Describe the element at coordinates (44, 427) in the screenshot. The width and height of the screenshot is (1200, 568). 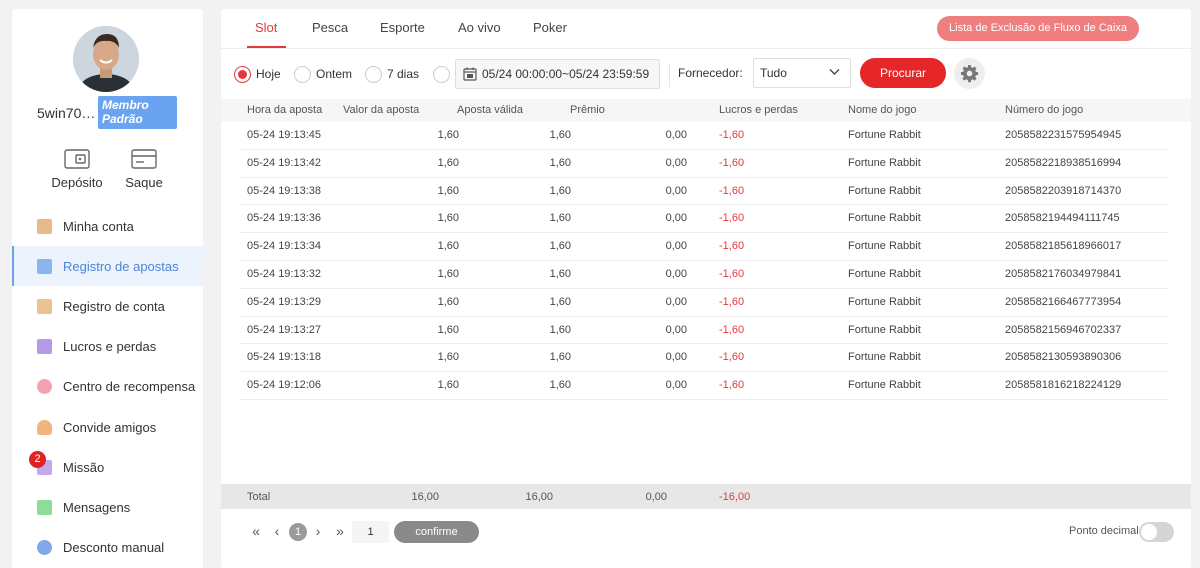
I see `invite-icon` at that location.